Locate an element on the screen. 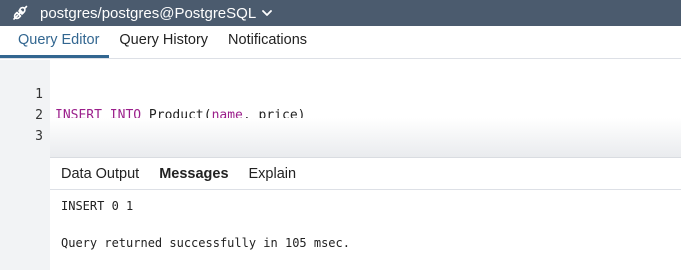  editor-splitter is located at coordinates (365, 138).